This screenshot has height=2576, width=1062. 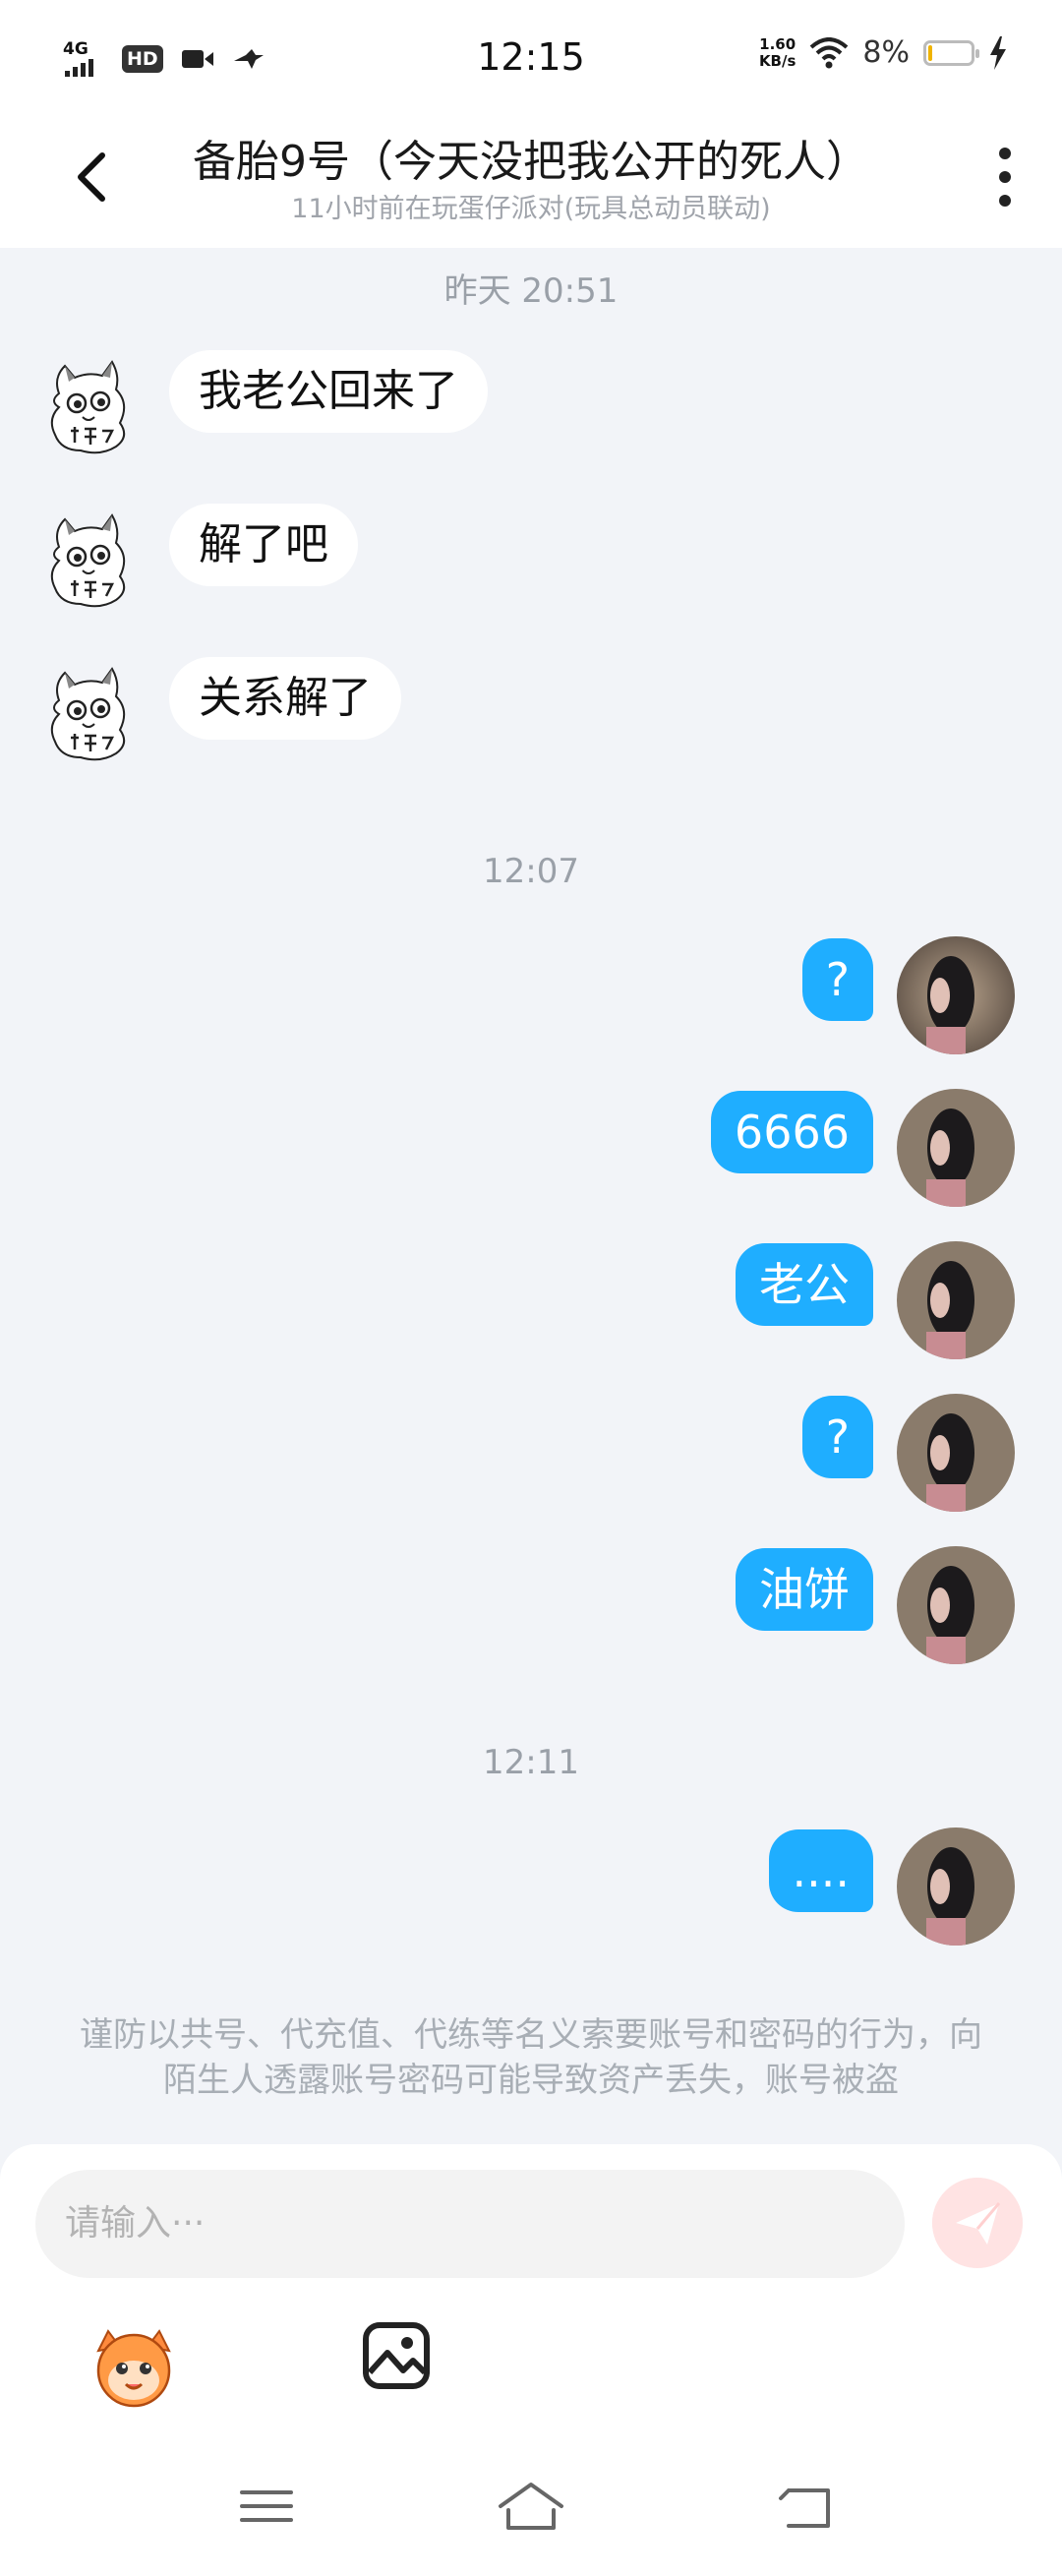 I want to click on timestamp: 12:11, so click(x=531, y=1763).